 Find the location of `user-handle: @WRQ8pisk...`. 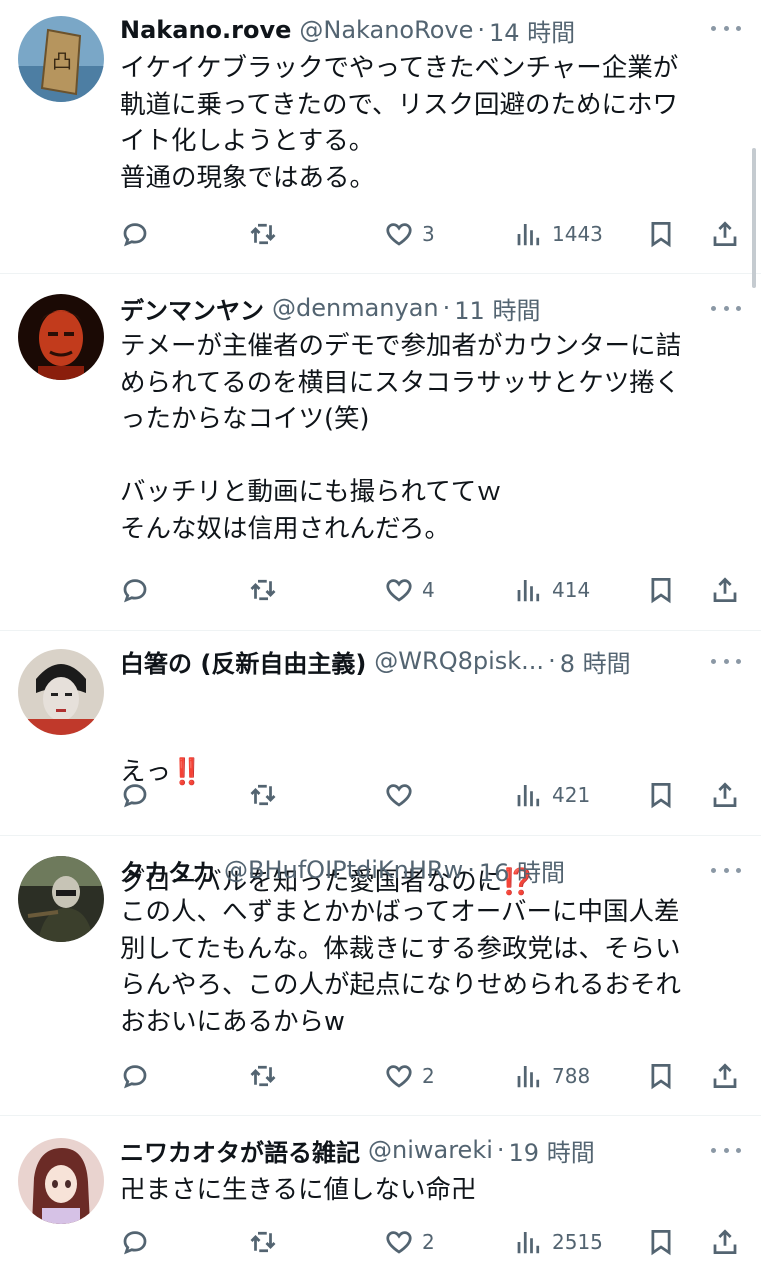

user-handle: @WRQ8pisk... is located at coordinates (459, 661).